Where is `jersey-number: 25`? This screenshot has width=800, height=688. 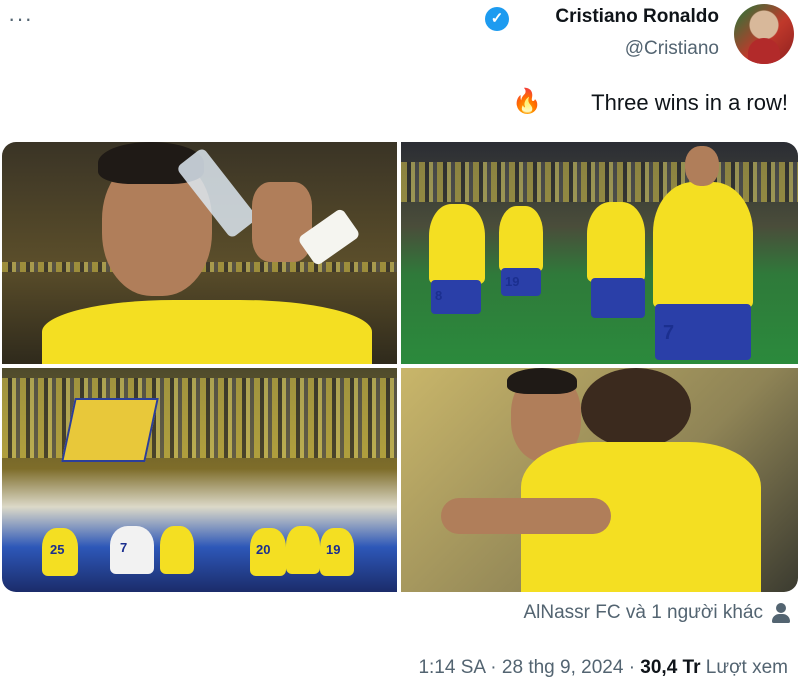
jersey-number: 25 is located at coordinates (57, 549).